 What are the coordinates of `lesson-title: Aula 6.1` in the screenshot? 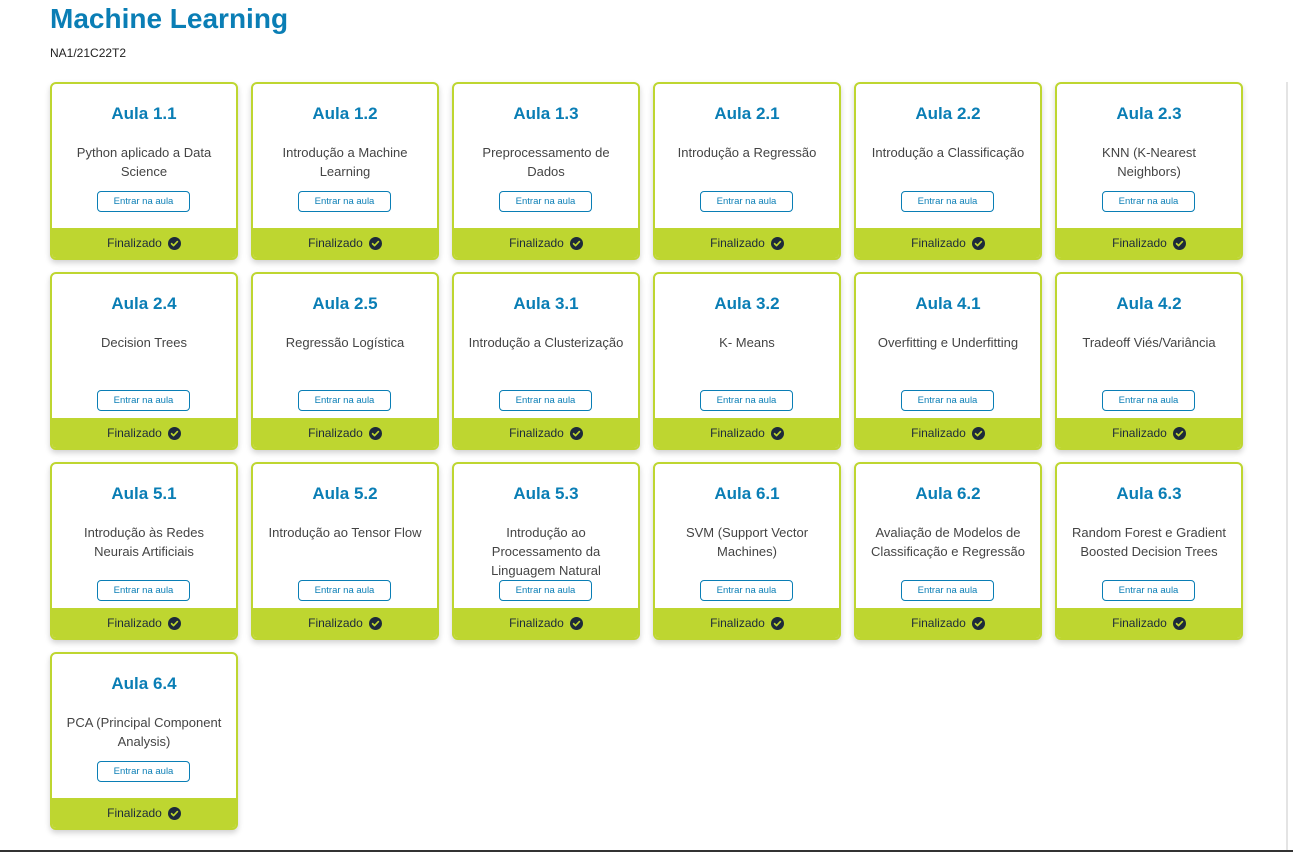 It's located at (747, 493).